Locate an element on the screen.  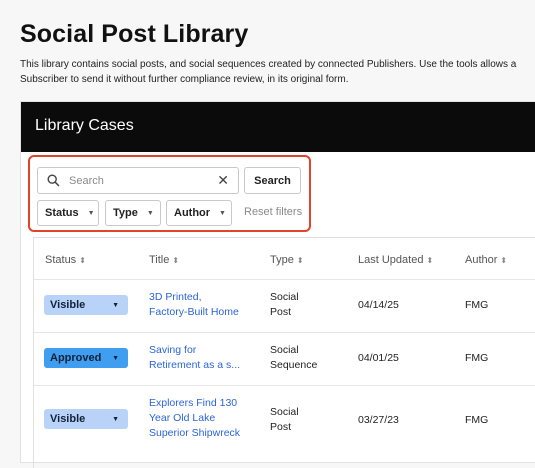
panel-header: Library Cases is located at coordinates (278, 127).